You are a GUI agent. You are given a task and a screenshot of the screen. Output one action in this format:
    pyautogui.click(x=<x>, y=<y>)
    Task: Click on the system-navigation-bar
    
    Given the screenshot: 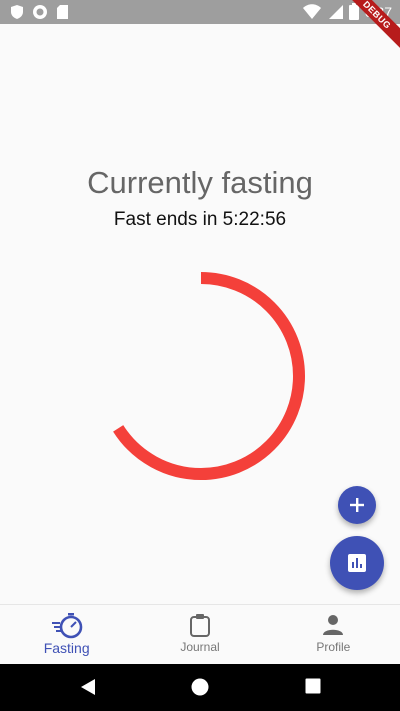 What is the action you would take?
    pyautogui.click(x=200, y=687)
    